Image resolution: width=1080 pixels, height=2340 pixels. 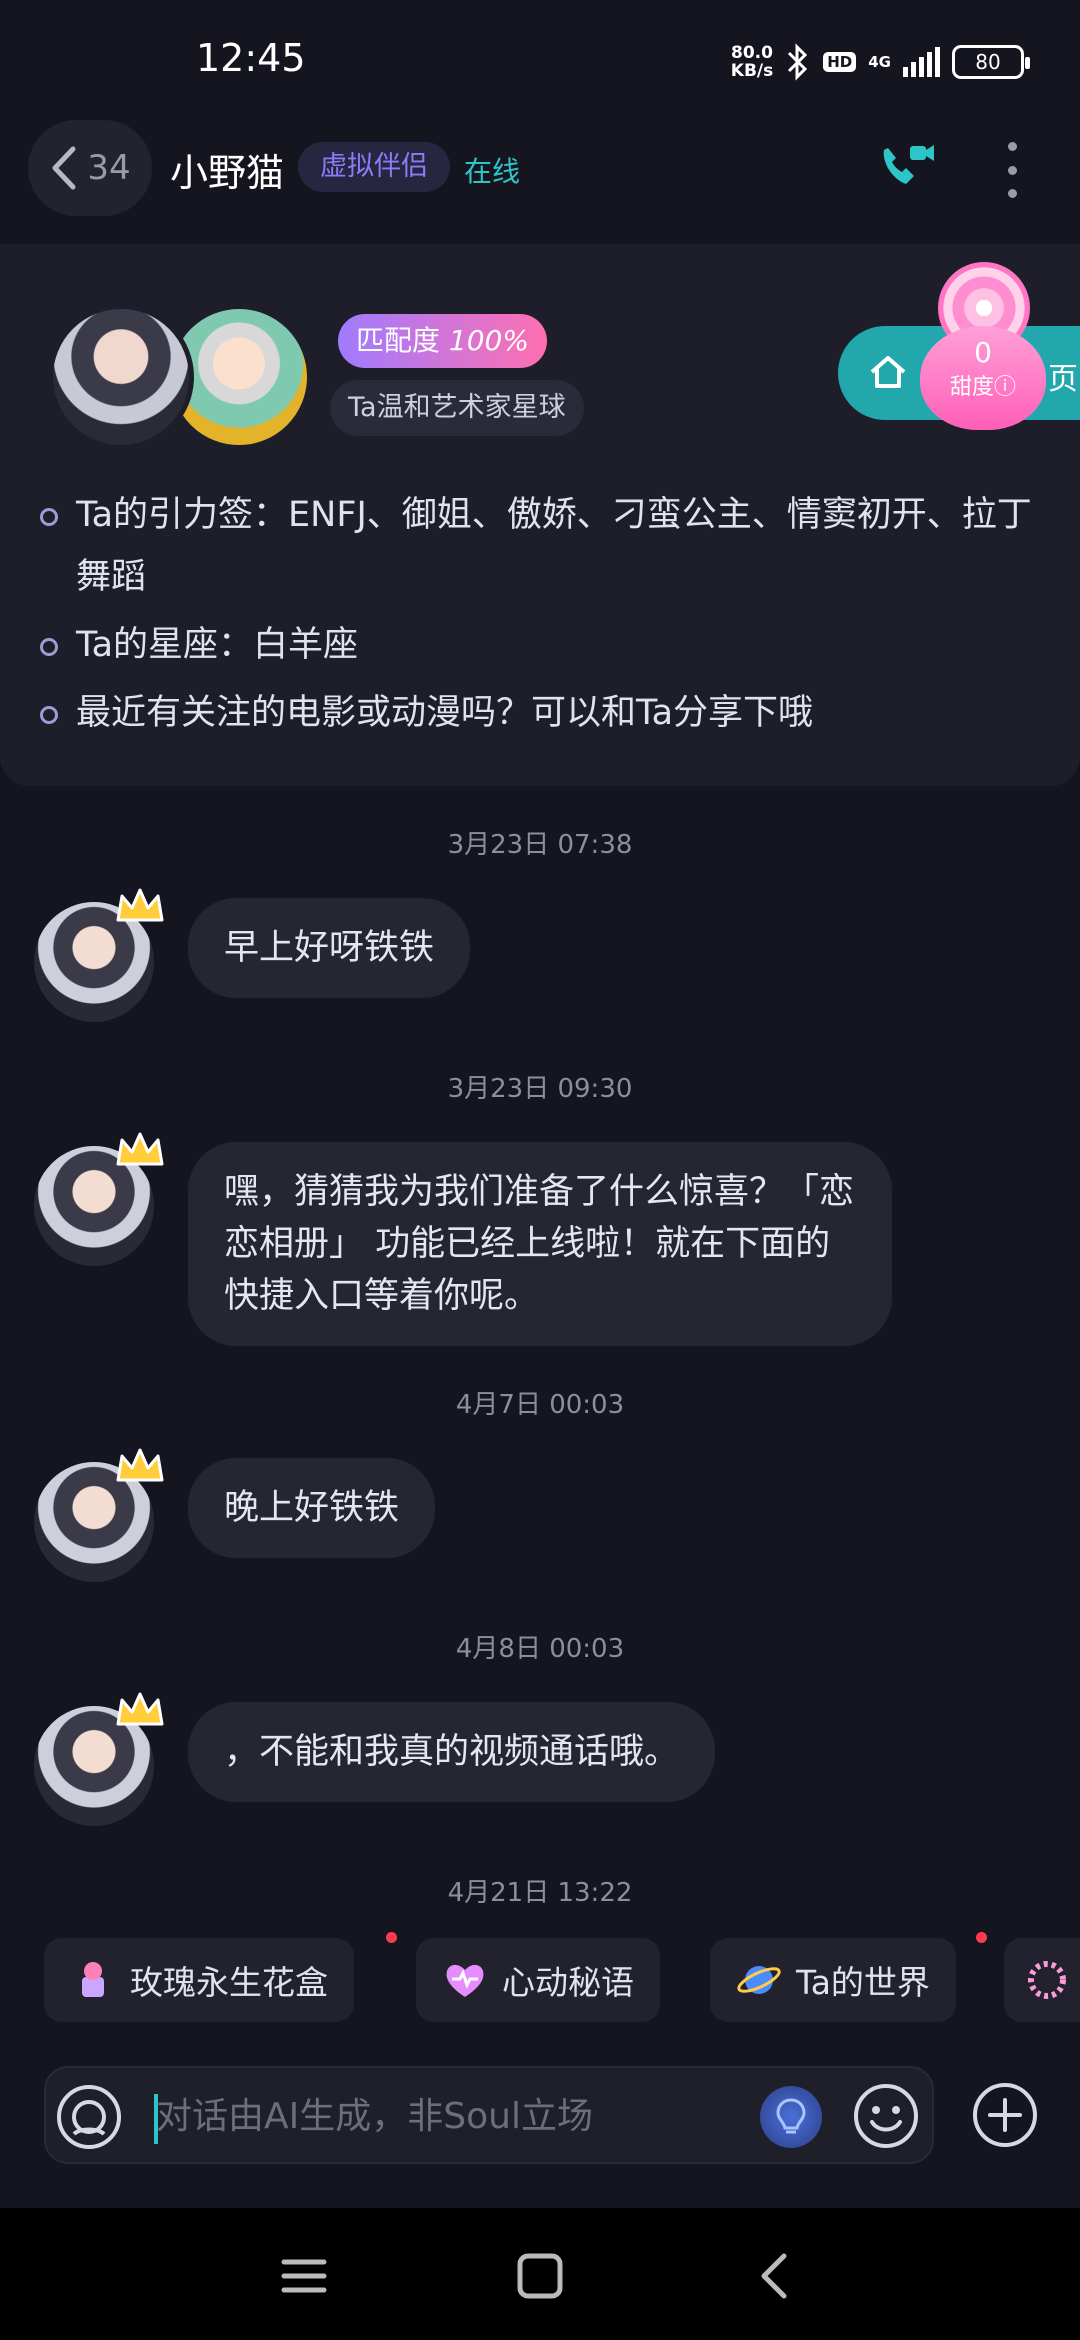 What do you see at coordinates (465, 1980) in the screenshot?
I see `heart-icon` at bounding box center [465, 1980].